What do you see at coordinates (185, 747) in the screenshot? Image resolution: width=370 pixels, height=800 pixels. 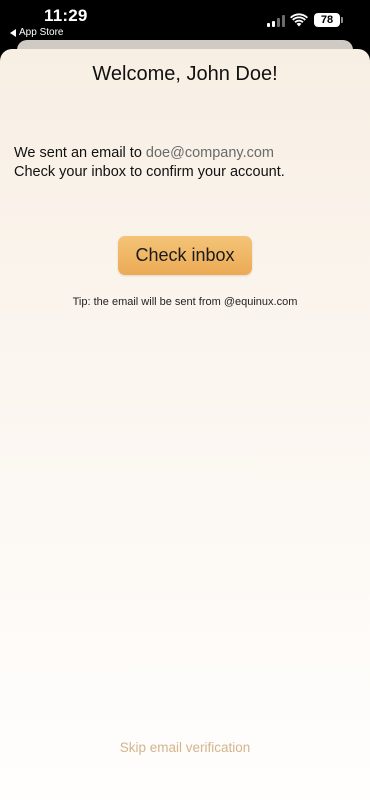 I see `skip-email-verification-link: Skip email verification` at bounding box center [185, 747].